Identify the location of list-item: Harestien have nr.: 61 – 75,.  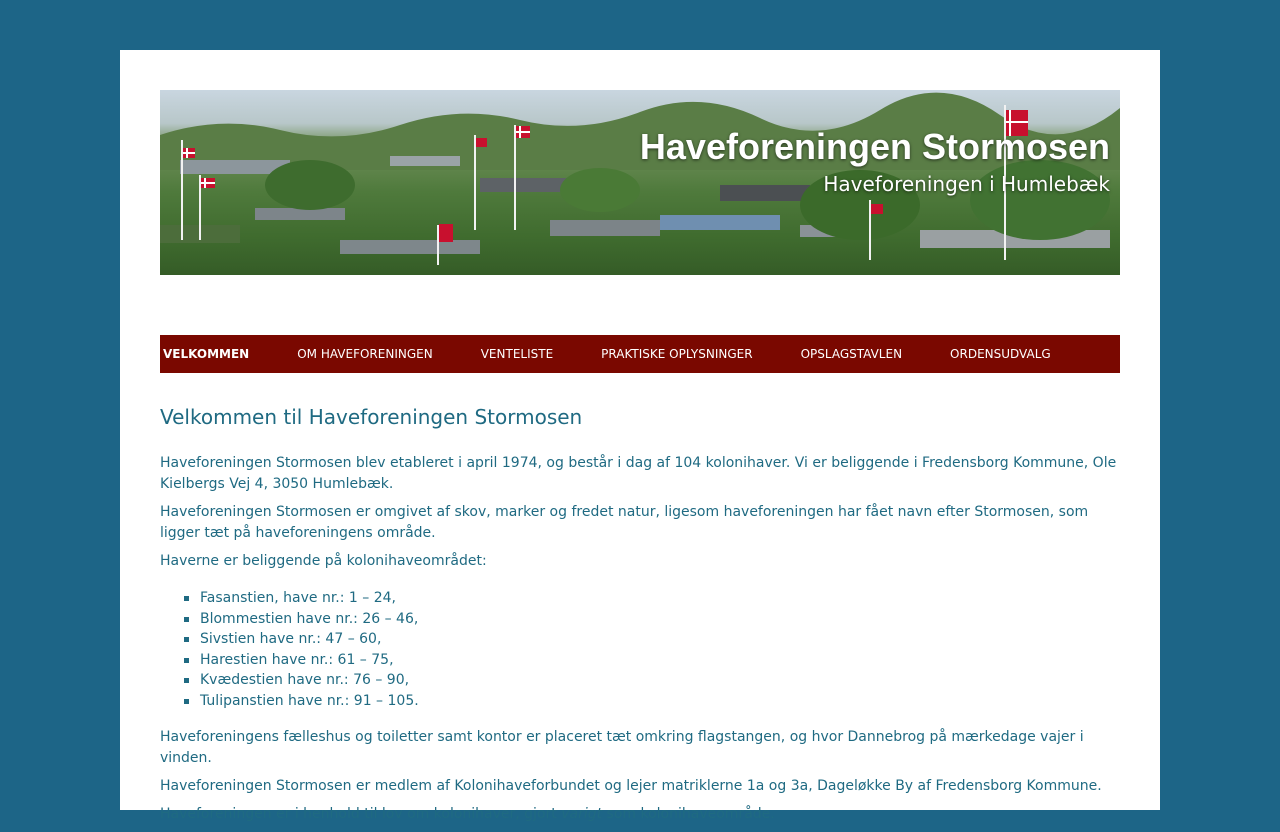
(652, 660).